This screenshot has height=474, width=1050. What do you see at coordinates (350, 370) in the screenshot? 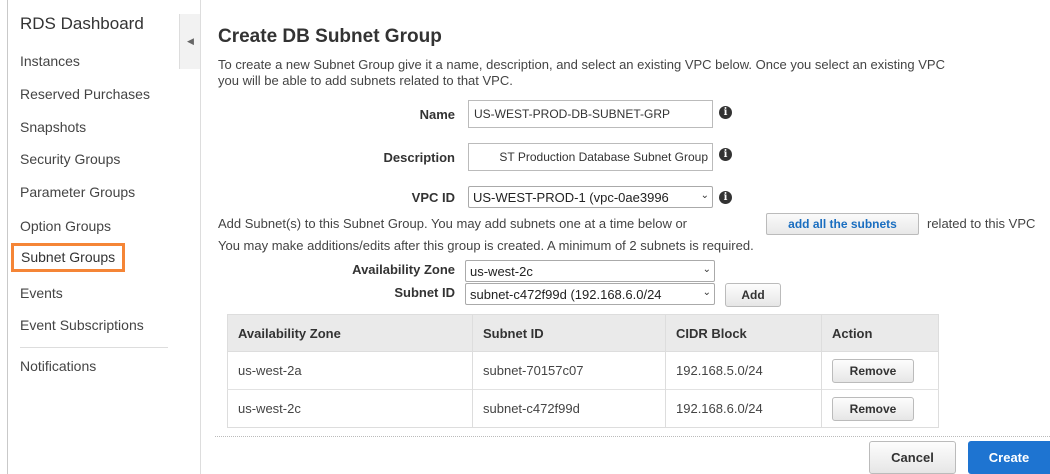
I see `cell-availability-zone: us-west-2a` at bounding box center [350, 370].